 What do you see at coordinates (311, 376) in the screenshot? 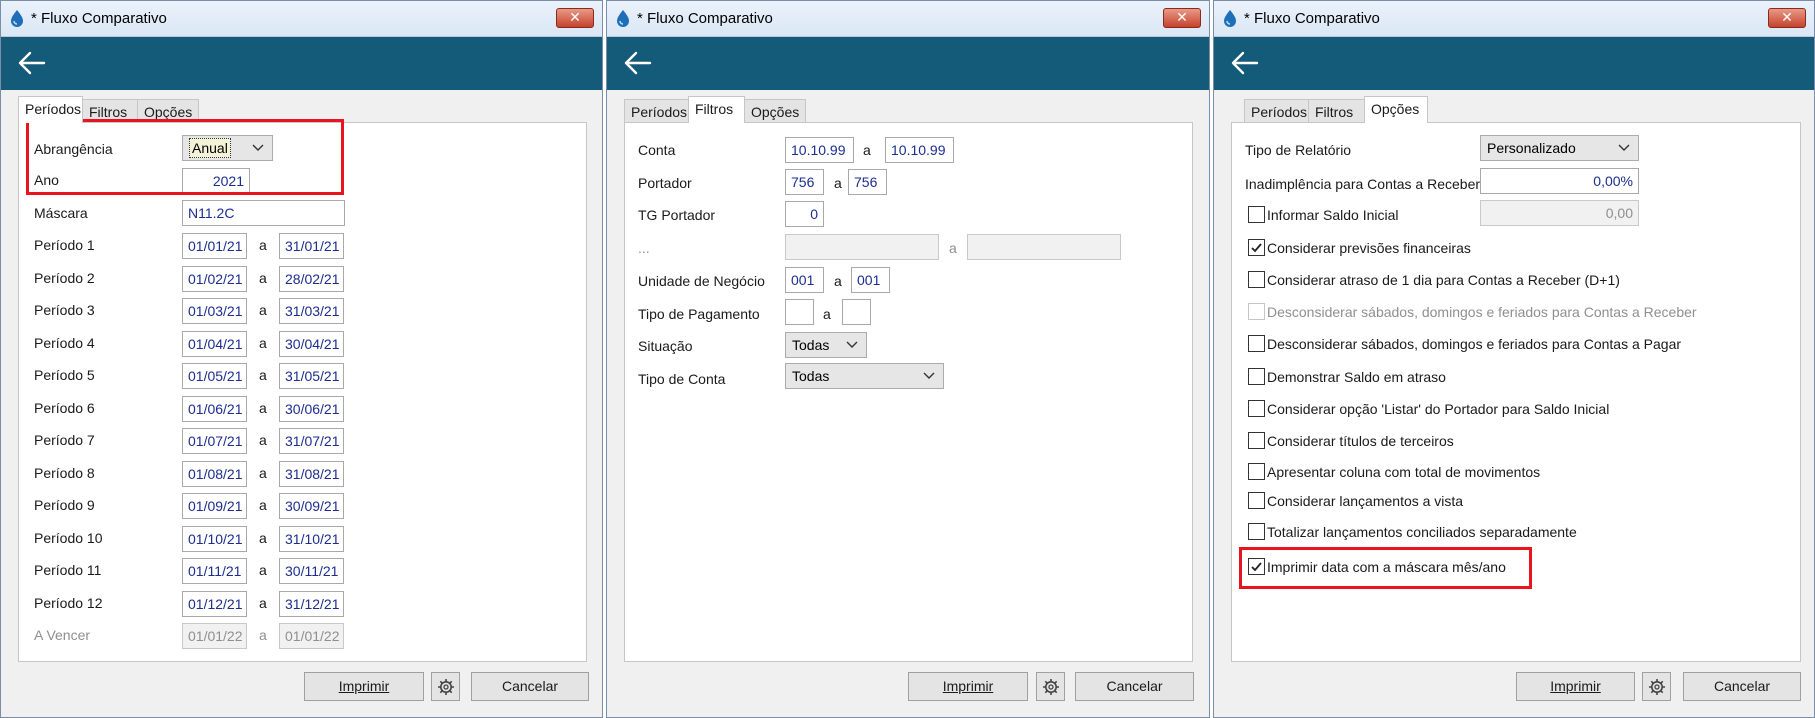
I see `period-to-field: 31/05/21` at bounding box center [311, 376].